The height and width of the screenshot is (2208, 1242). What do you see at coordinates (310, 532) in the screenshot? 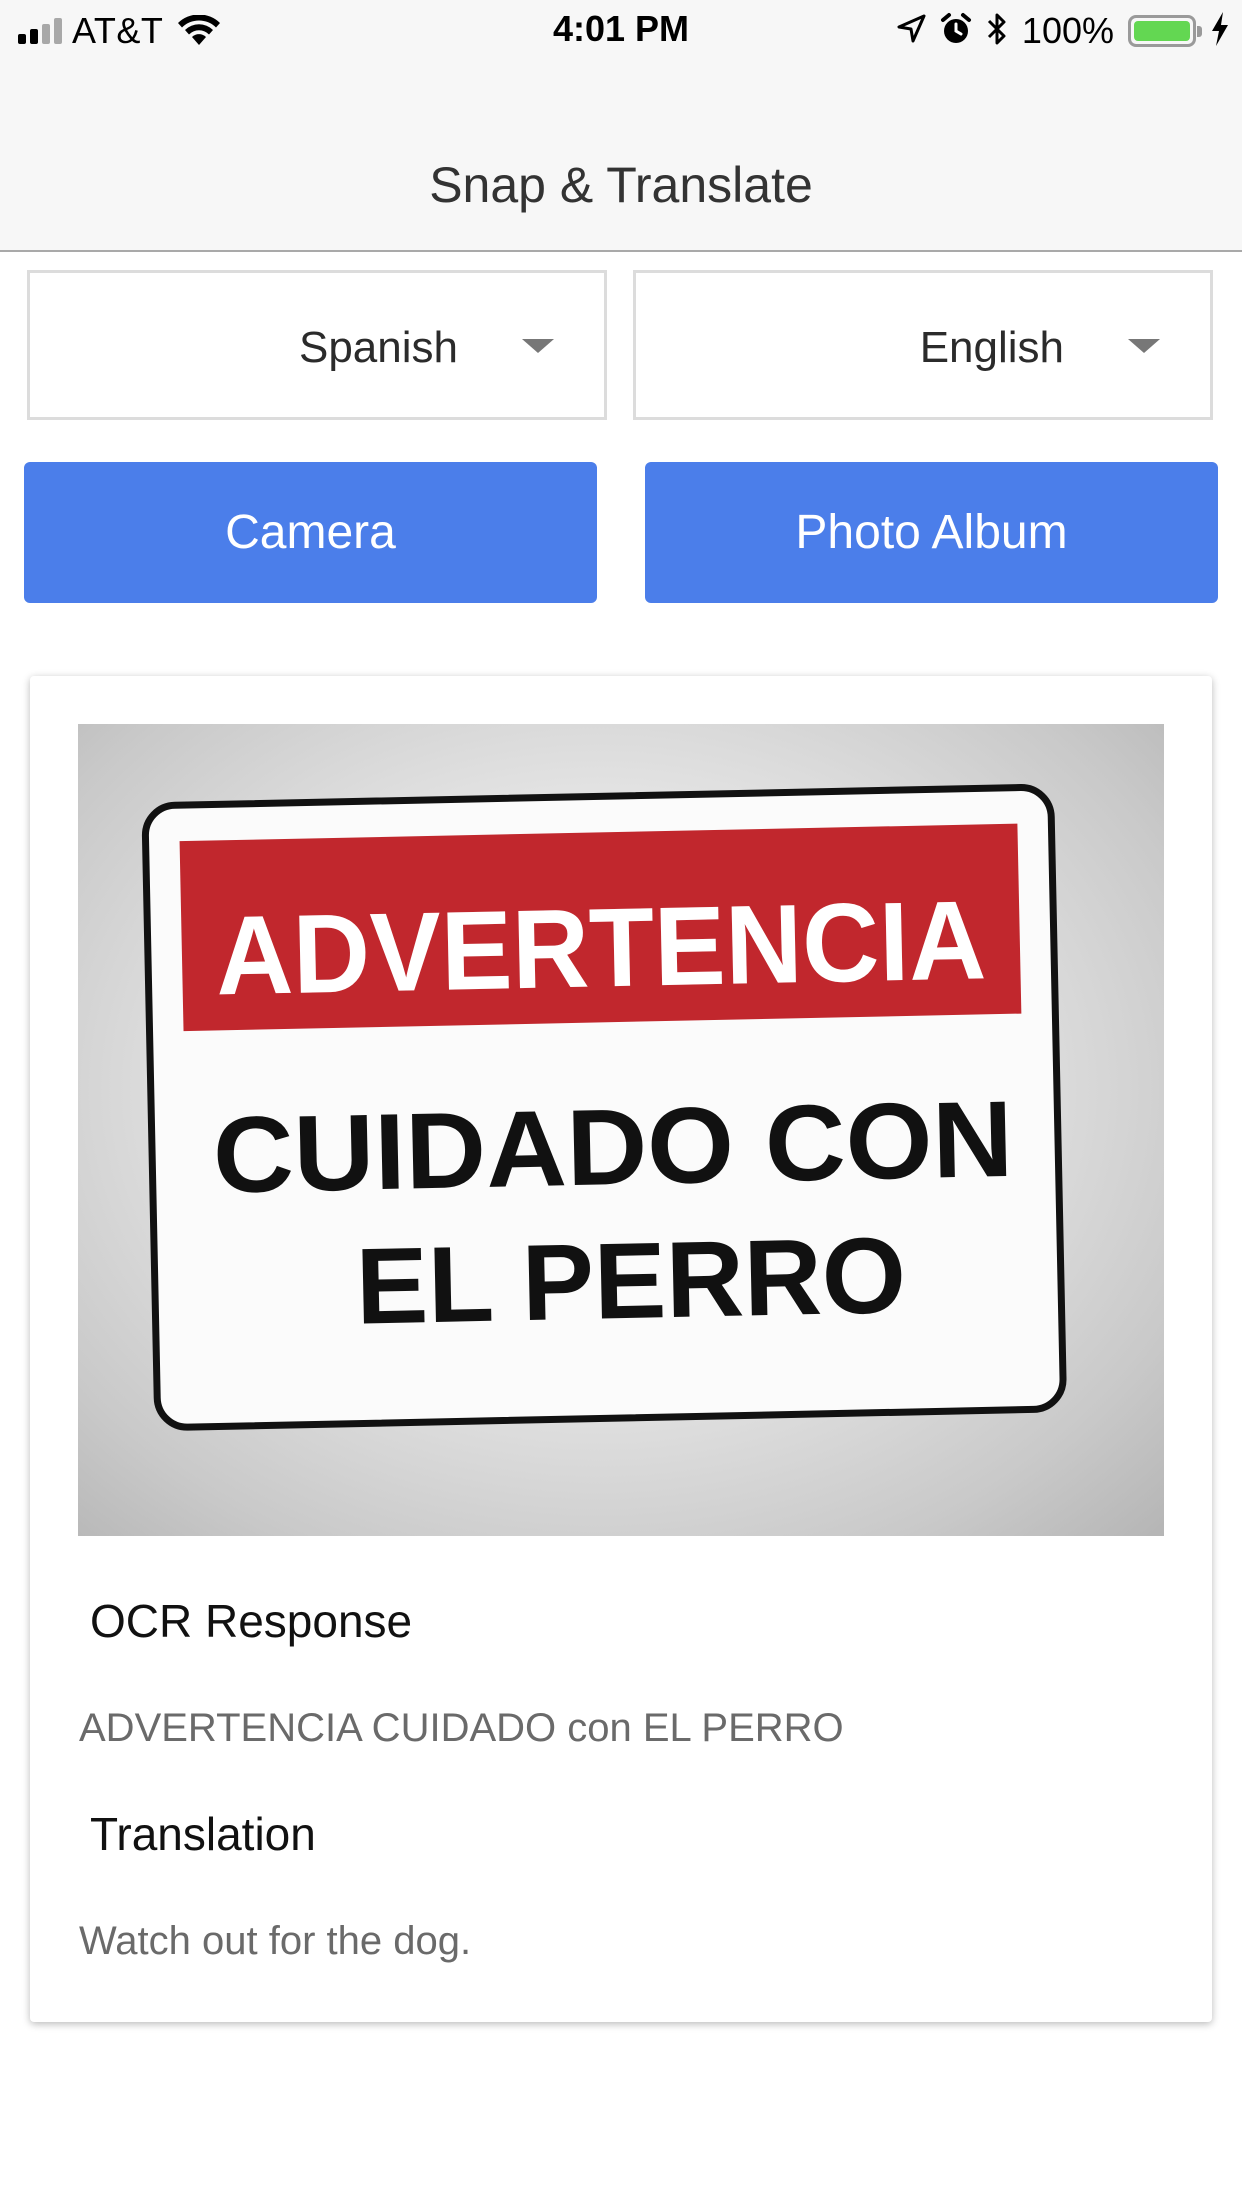
I see `camera-button: Camera` at bounding box center [310, 532].